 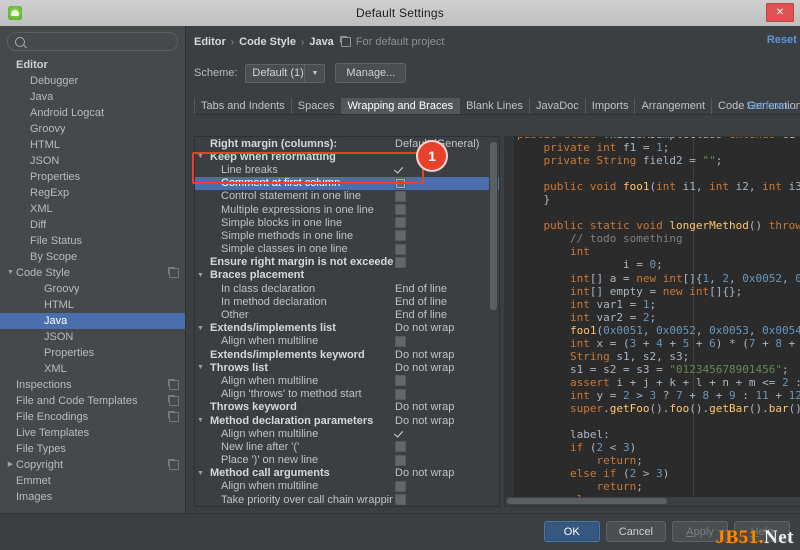 What do you see at coordinates (347, 262) in the screenshot?
I see `option-row: Ensure right margin is not exceeded` at bounding box center [347, 262].